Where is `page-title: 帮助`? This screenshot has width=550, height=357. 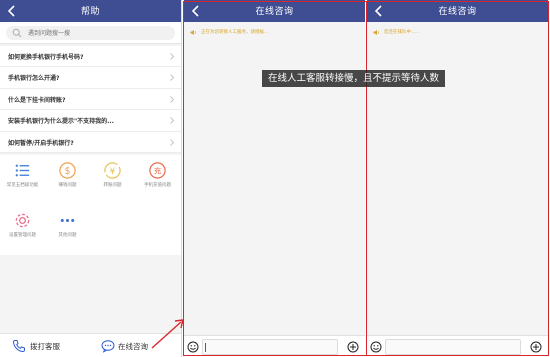
page-title: 帮助 is located at coordinates (90, 12).